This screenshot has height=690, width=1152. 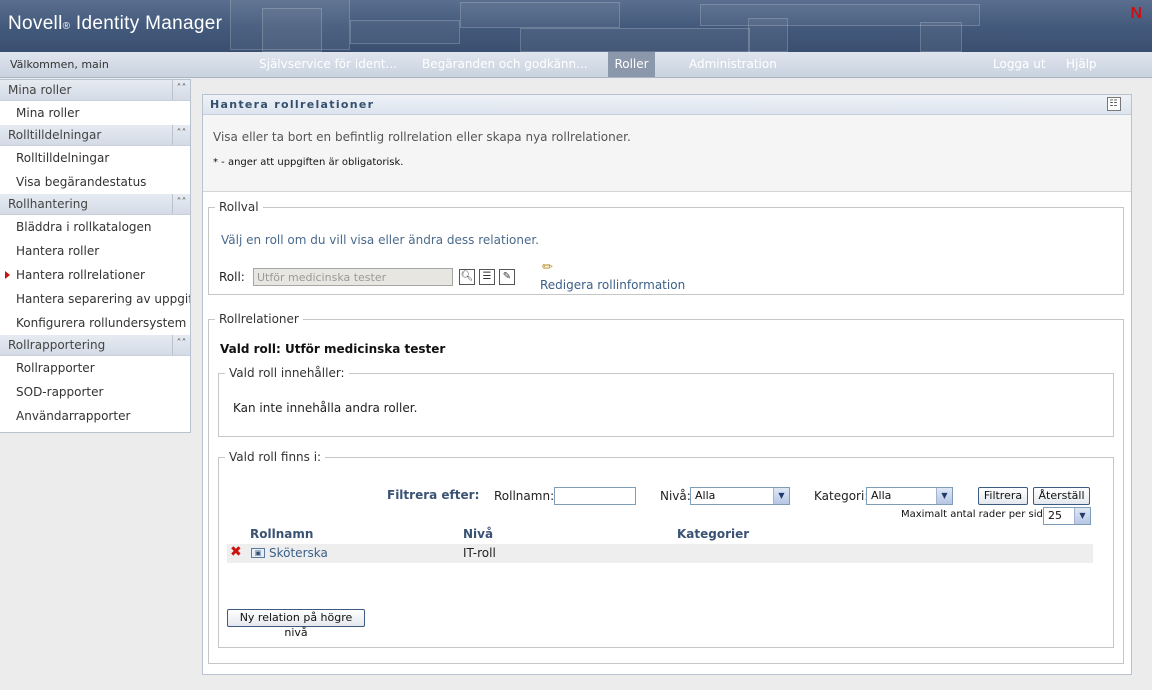 What do you see at coordinates (333, 349) in the screenshot?
I see `selected-role-heading: Vald roll: Utför medicinska tester` at bounding box center [333, 349].